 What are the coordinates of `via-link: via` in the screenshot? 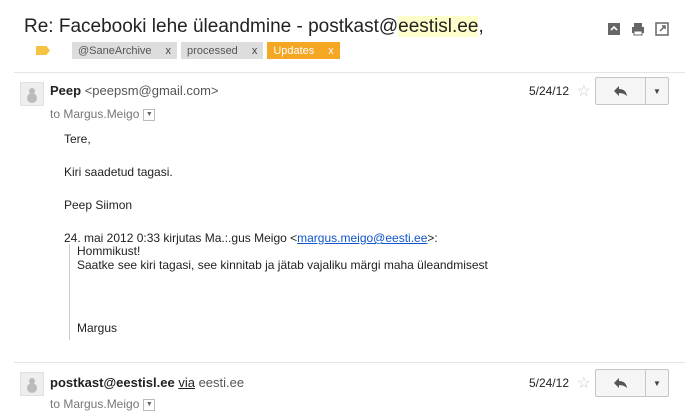 It's located at (186, 382).